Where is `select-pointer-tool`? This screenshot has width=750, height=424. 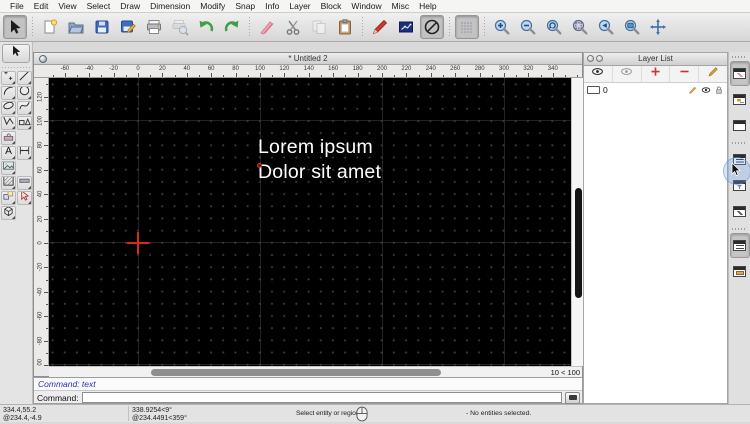
select-pointer-tool is located at coordinates (16, 53).